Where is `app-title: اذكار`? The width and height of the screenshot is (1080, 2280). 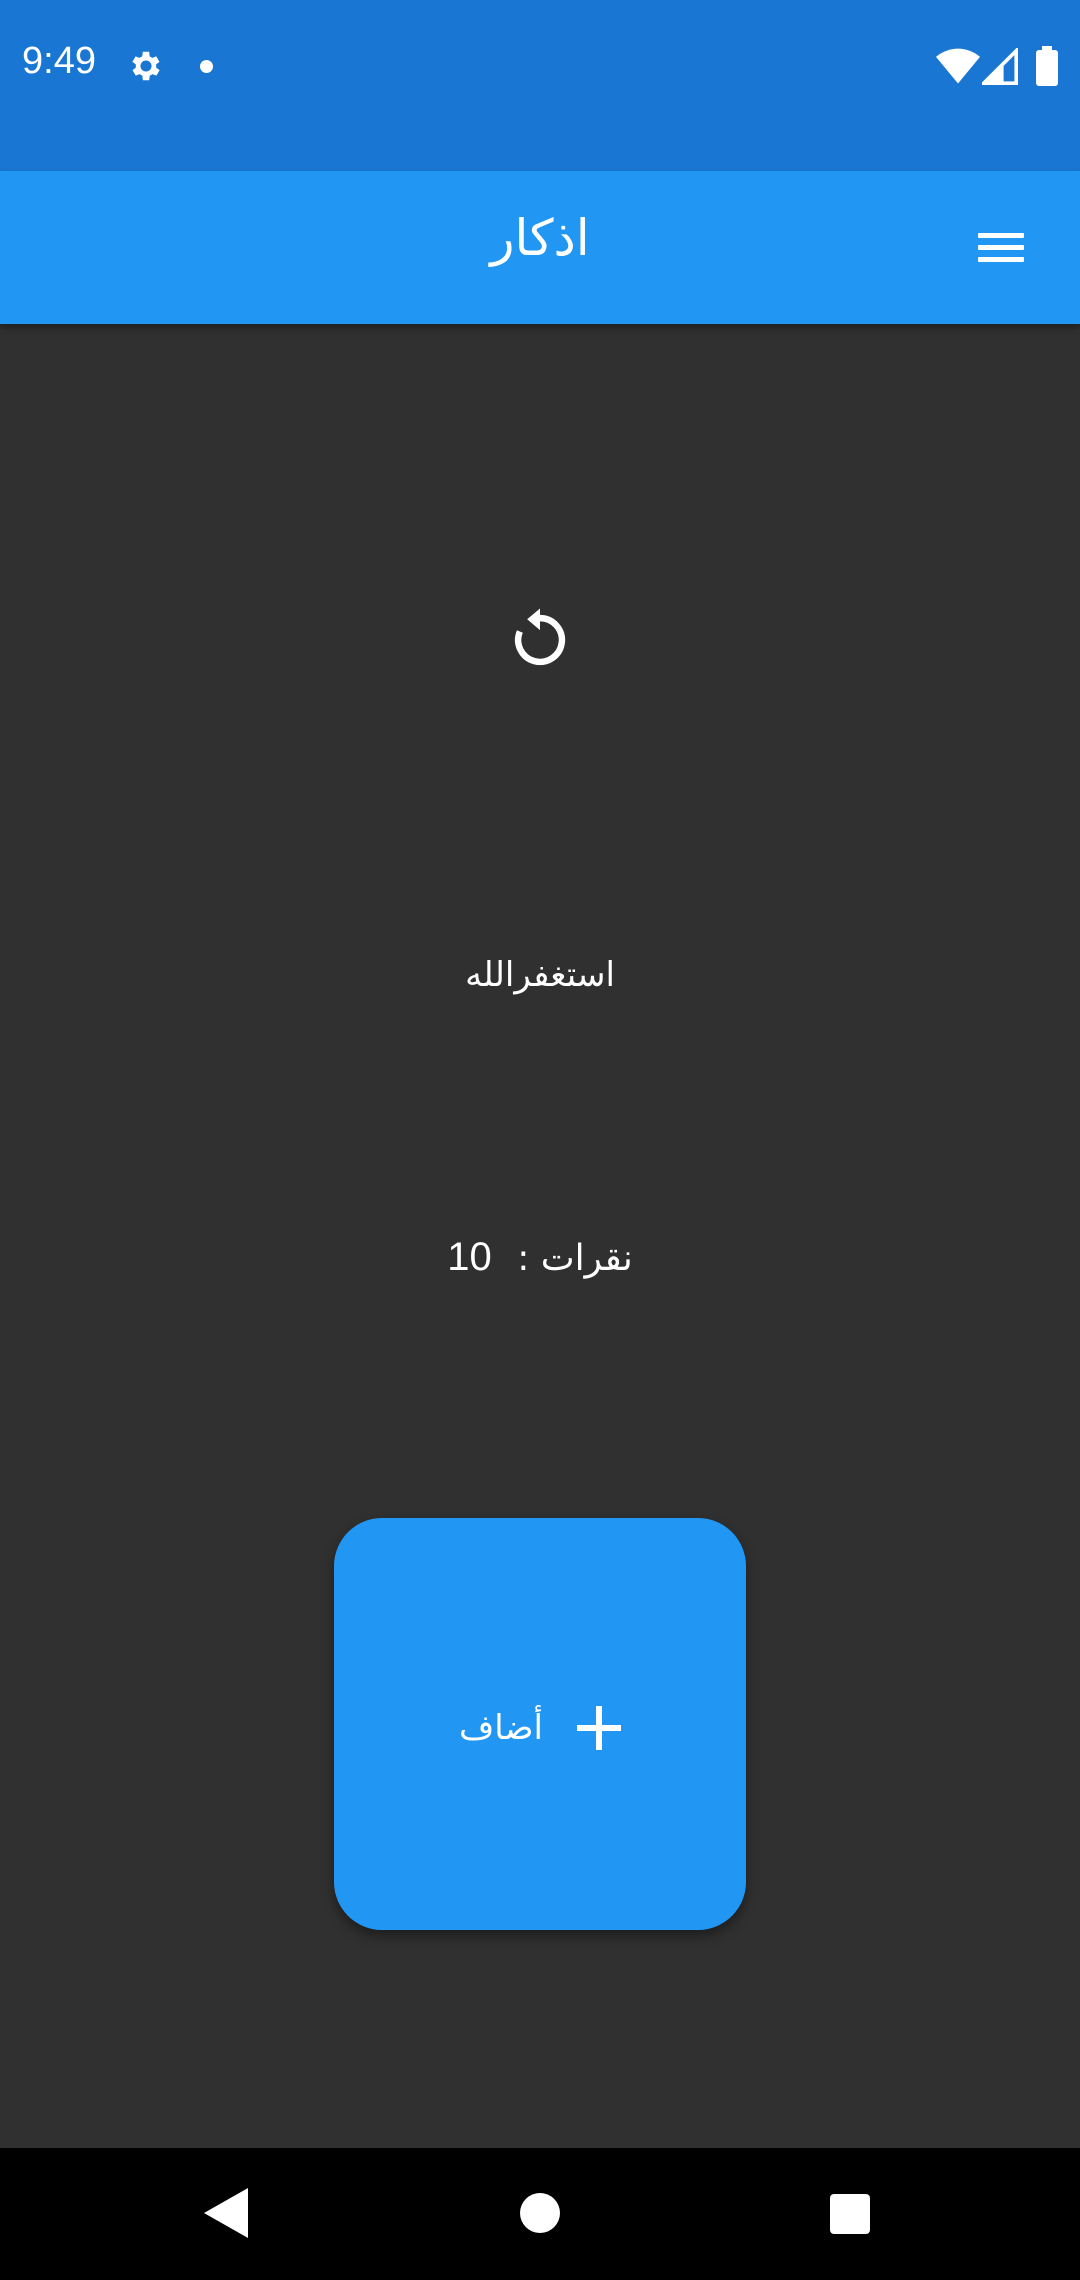 app-title: اذكار is located at coordinates (540, 238).